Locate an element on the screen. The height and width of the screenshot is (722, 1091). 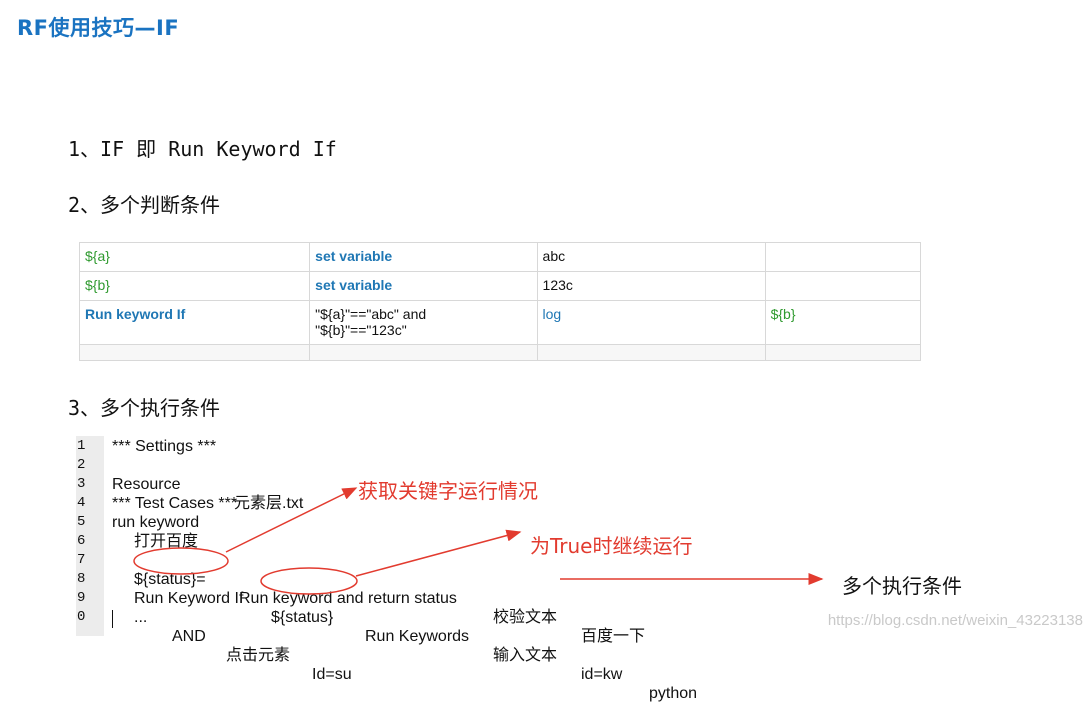
code-token: id=kw is located at coordinates (602, 674).